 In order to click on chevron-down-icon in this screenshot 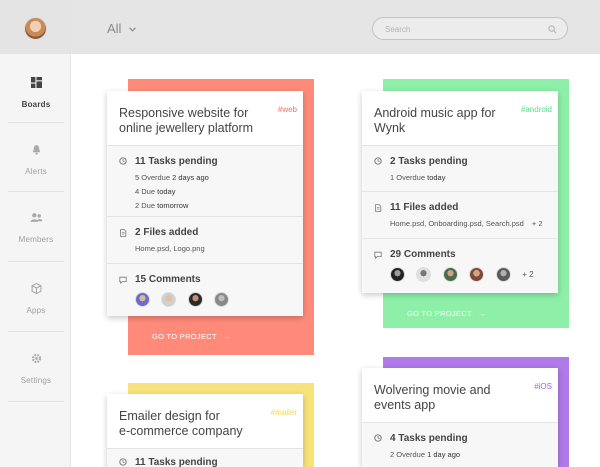, I will do `click(133, 29)`.